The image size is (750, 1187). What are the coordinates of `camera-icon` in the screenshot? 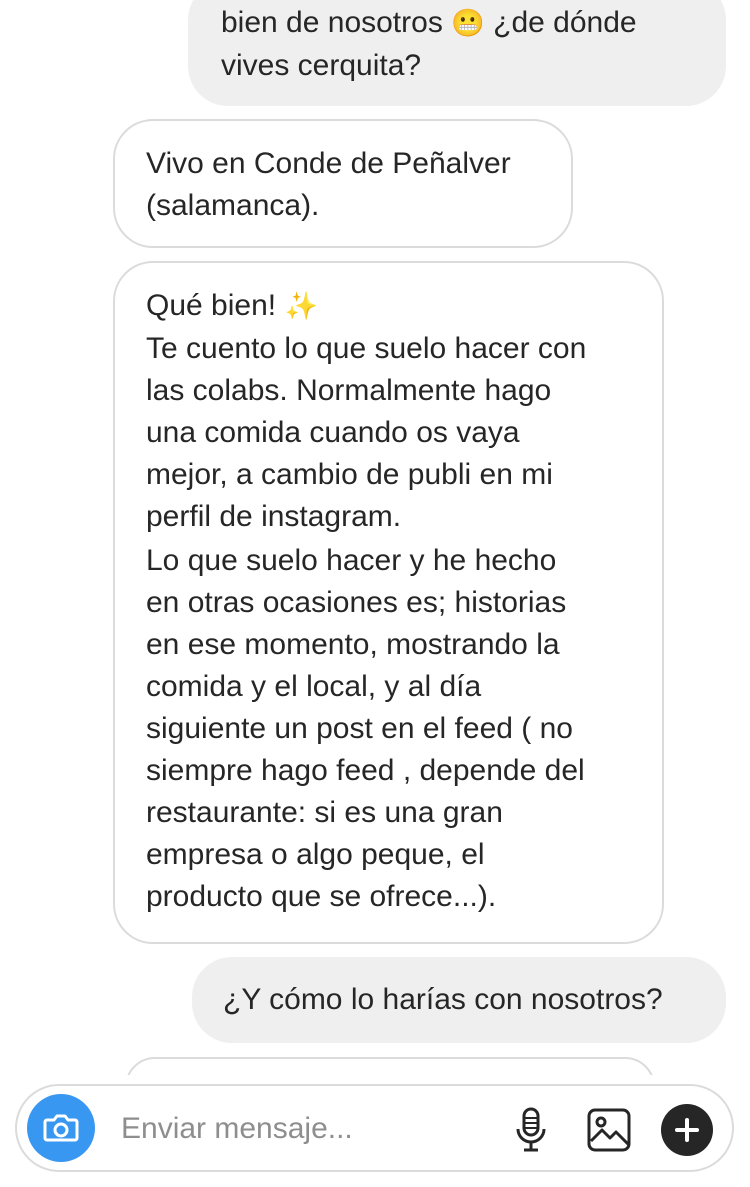 It's located at (61, 1128).